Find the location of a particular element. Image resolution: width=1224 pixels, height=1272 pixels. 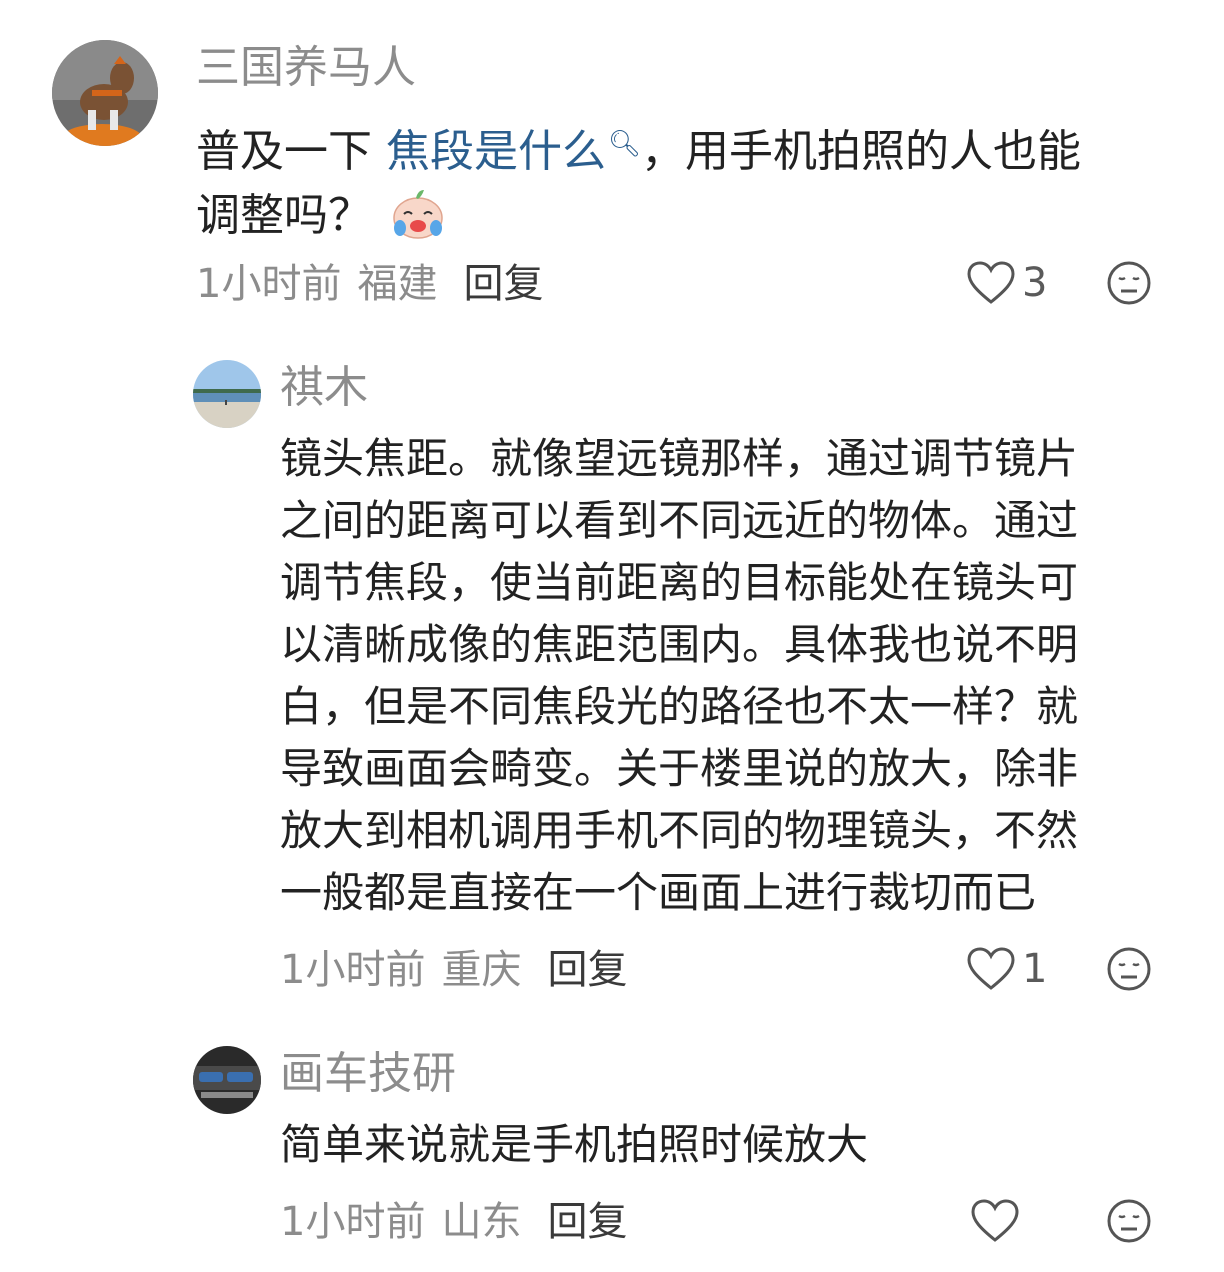

comment-meta: 1小时前 山东 回复 is located at coordinates (453, 1222).